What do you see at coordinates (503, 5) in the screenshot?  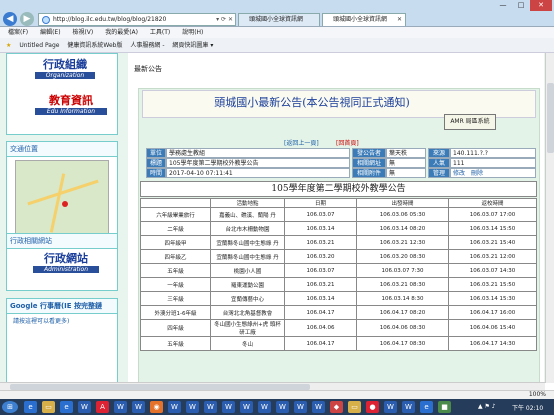 I see `minimize-button: —` at bounding box center [503, 5].